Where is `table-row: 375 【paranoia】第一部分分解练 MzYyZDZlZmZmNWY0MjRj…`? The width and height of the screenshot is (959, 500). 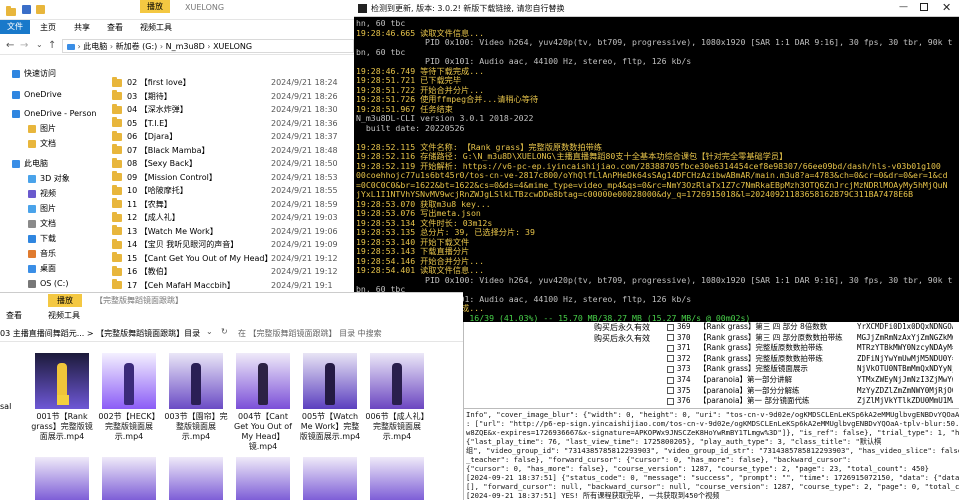
table-row: 375 【paranoia】第一部分分解练 MzYyZDZlZmZmNWY0MjRj… is located at coordinates (813, 391).